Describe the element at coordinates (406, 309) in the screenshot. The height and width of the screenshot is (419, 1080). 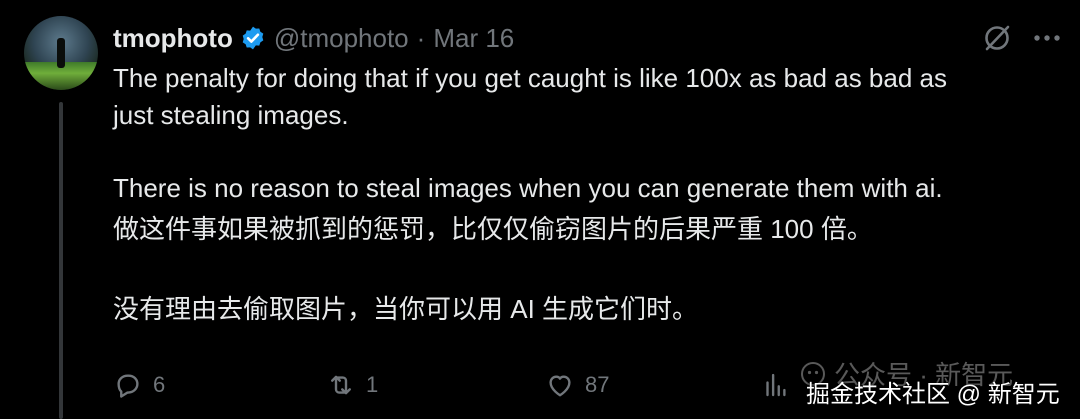
I see `tweet-text-zh-2: 没有理由去偷取图片，当你可以用 AI 生成它们时。` at that location.